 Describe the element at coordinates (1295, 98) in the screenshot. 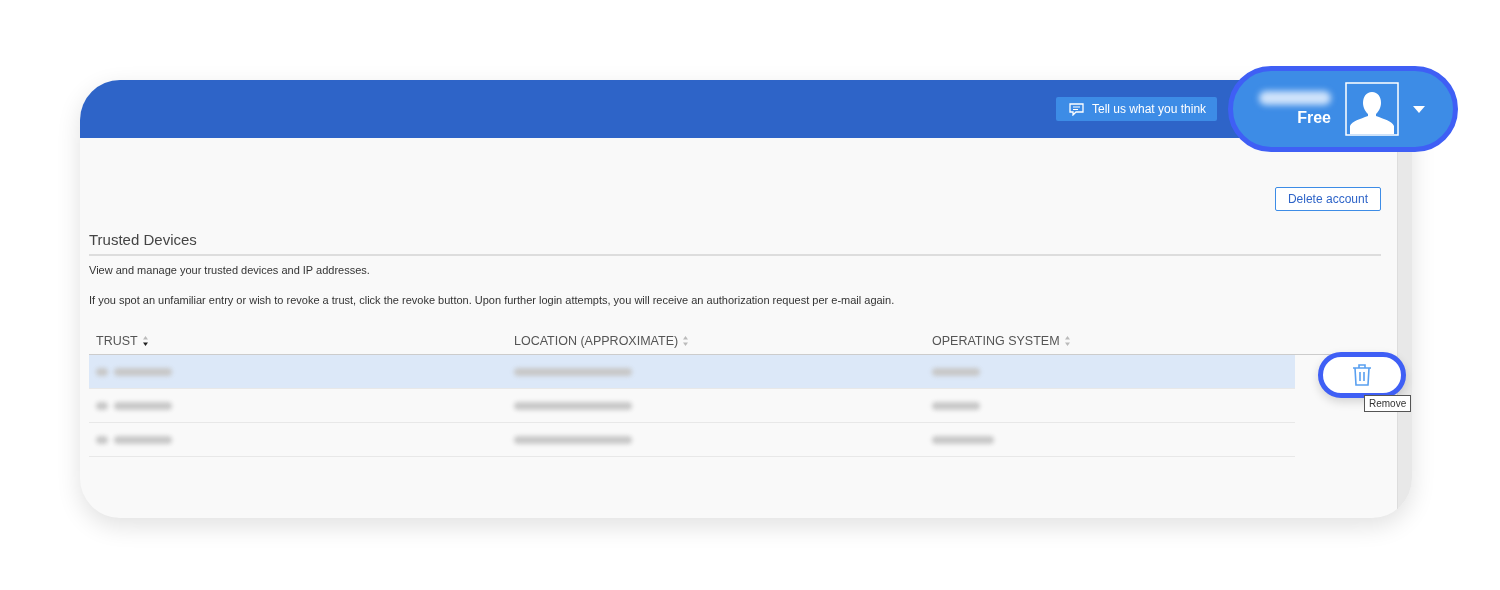

I see `redacted-username` at that location.